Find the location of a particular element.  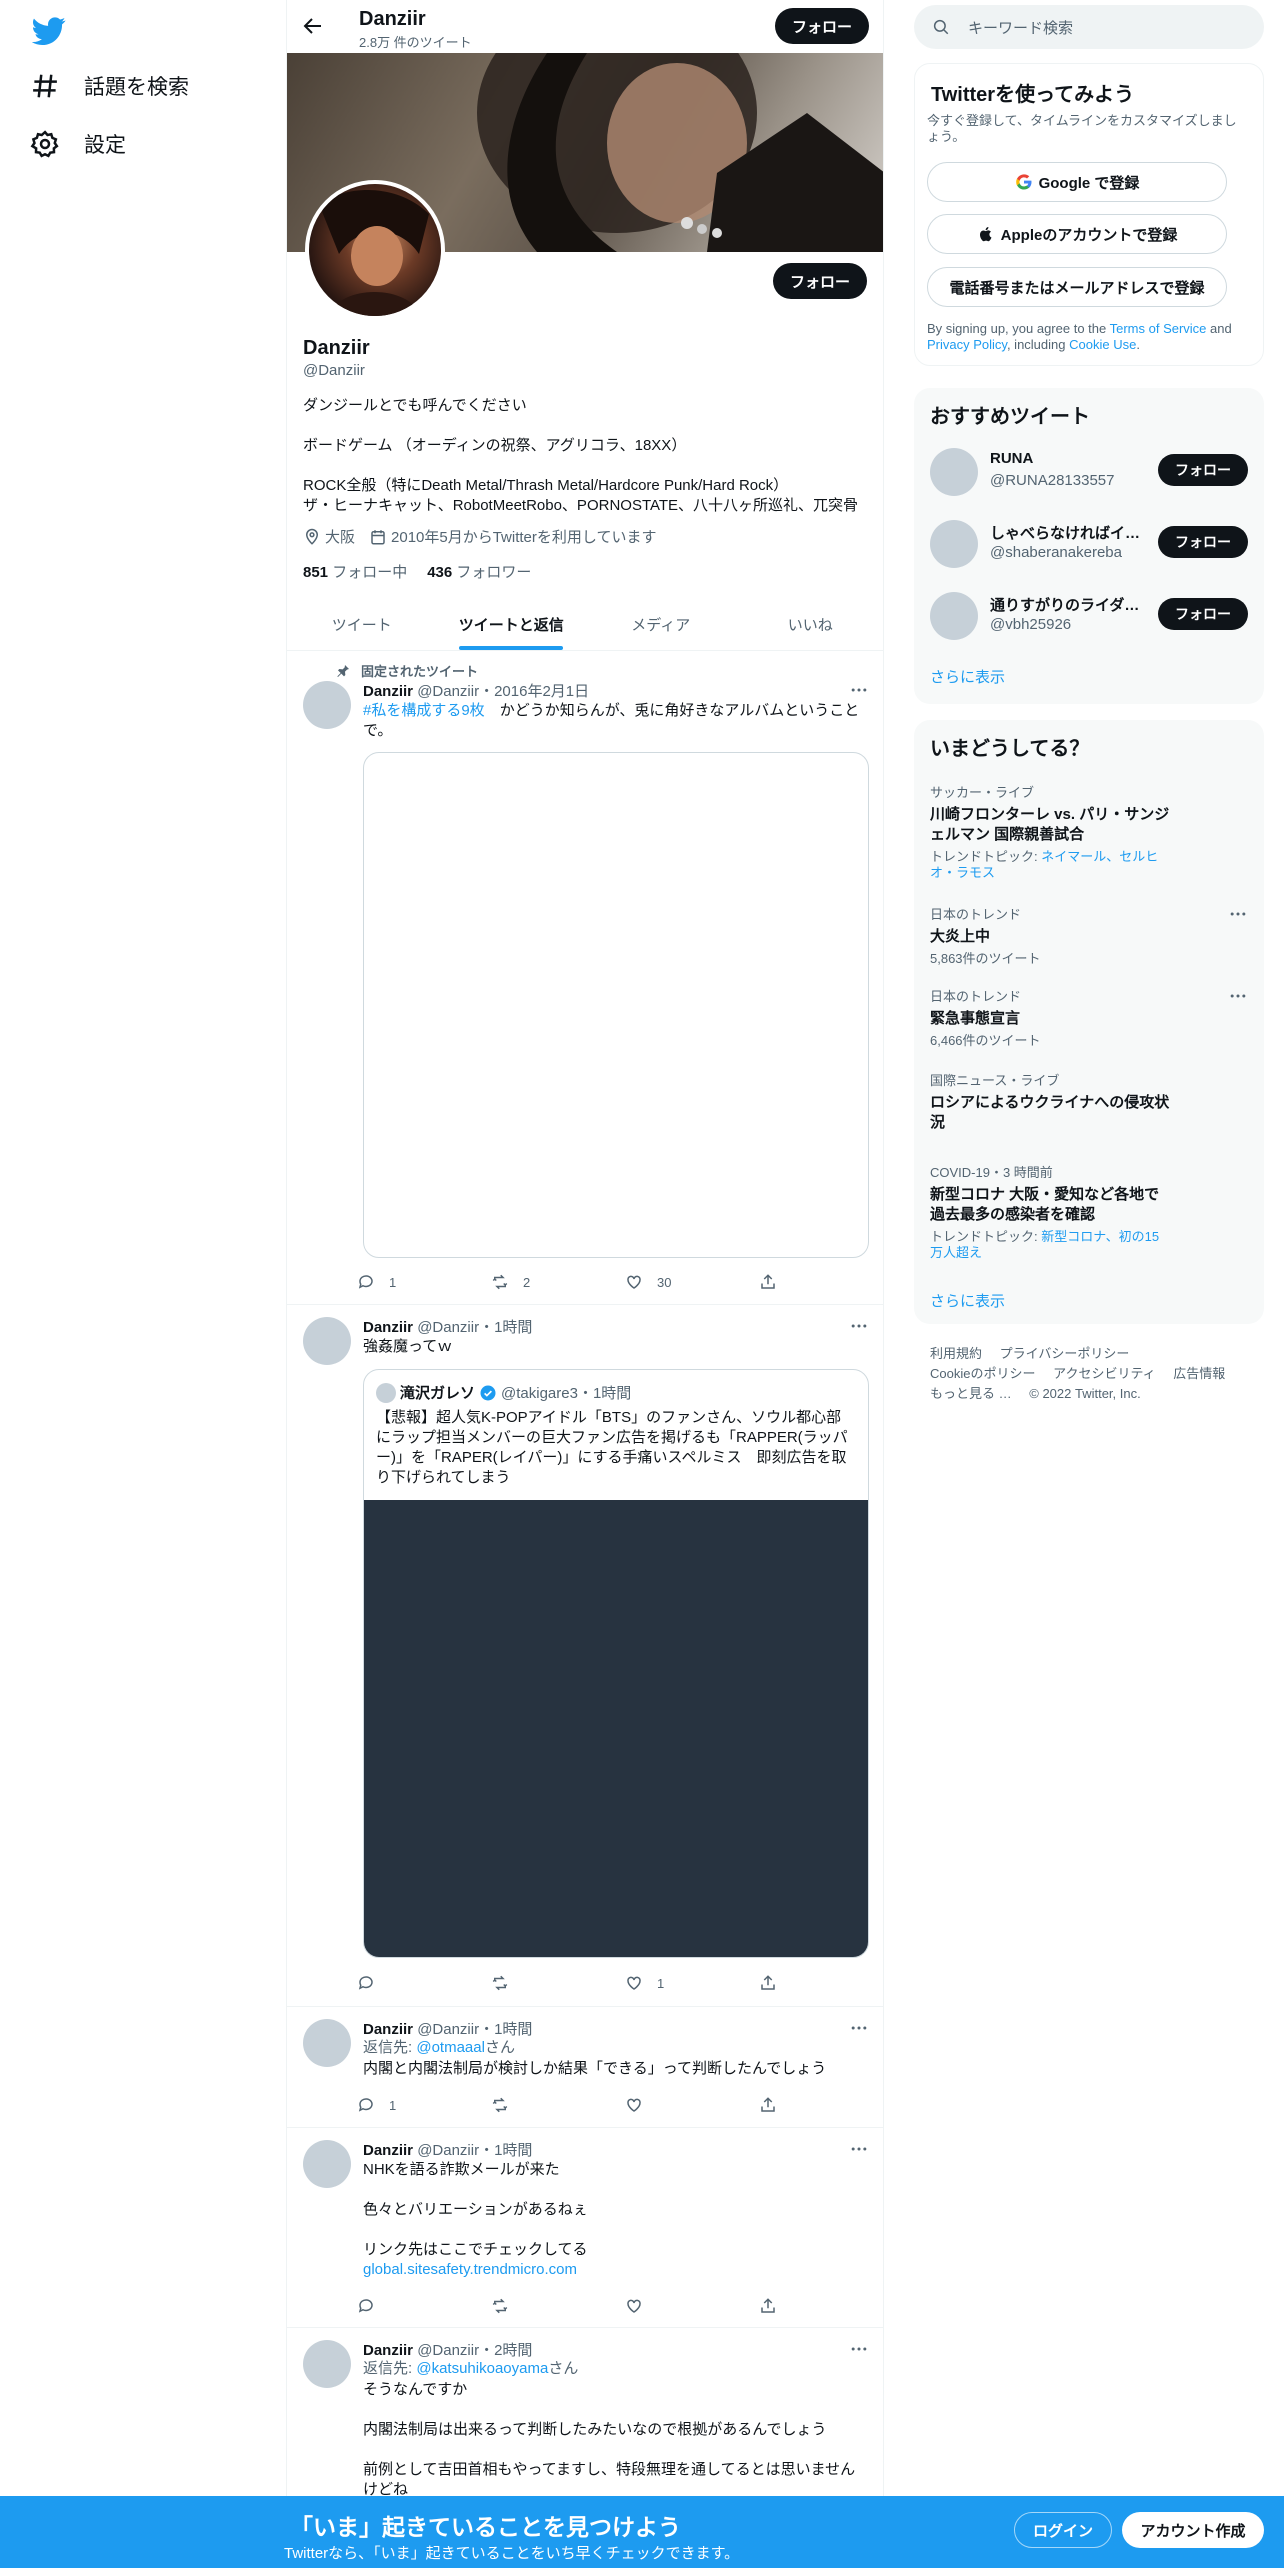

tweet-media is located at coordinates (616, 1005).